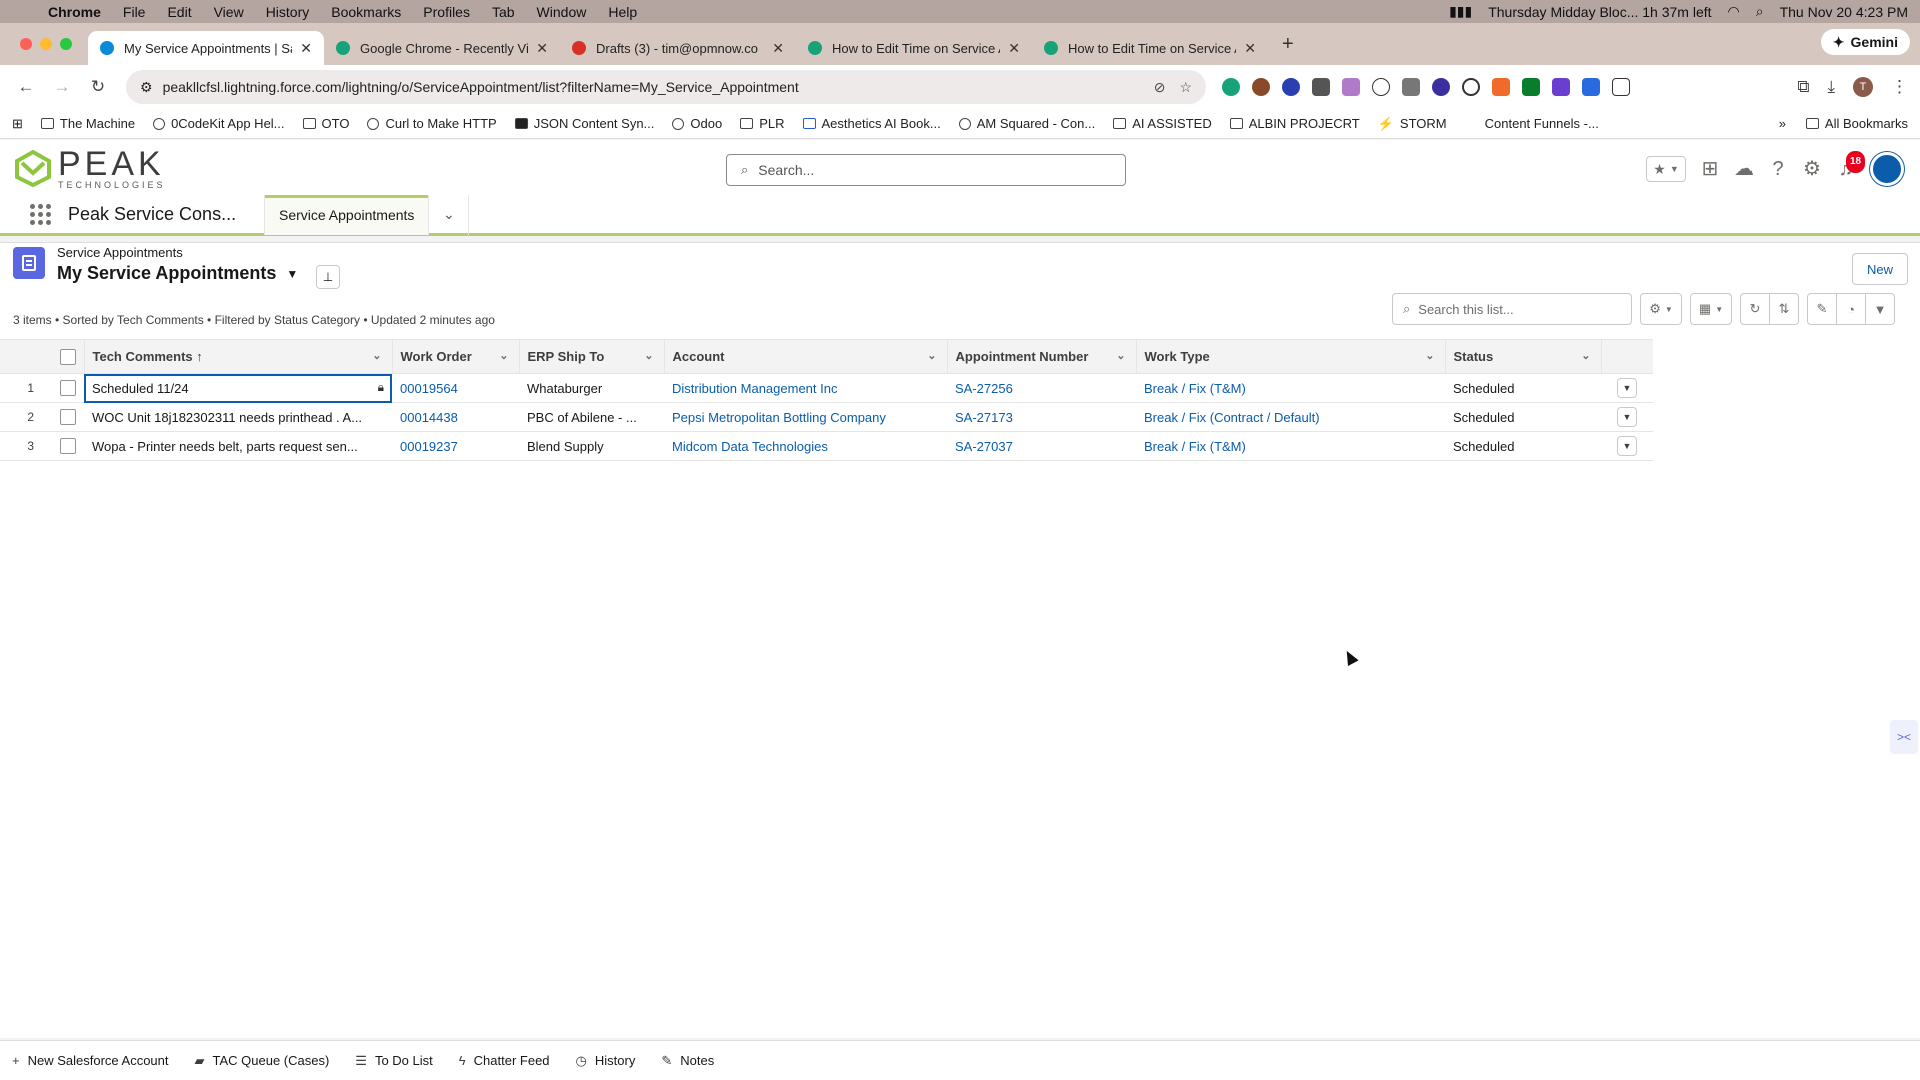 This screenshot has height=1080, width=1920. What do you see at coordinates (503, 12) in the screenshot?
I see `menu-tab: Tab` at bounding box center [503, 12].